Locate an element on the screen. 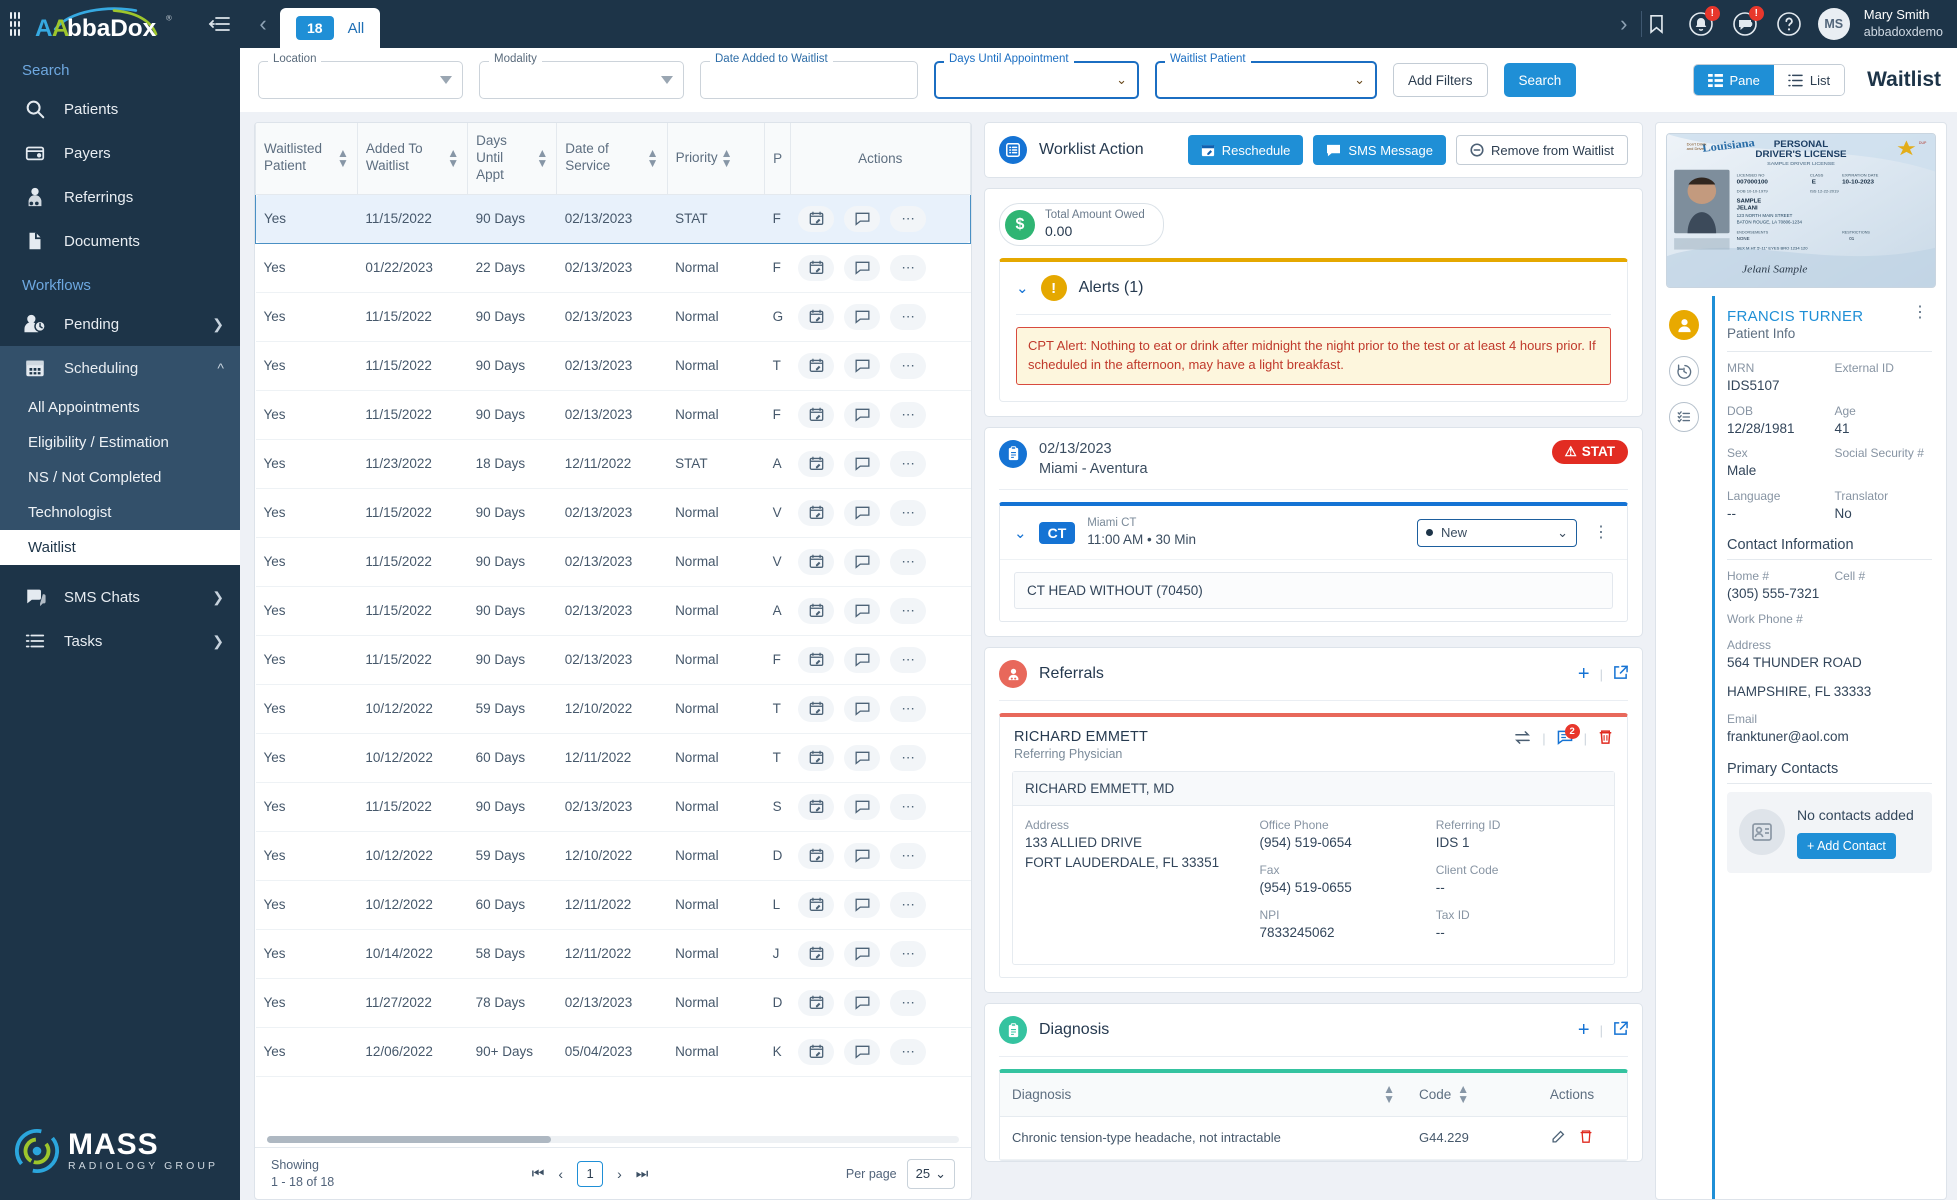 The width and height of the screenshot is (1957, 1200). sms-message-button: SMS Message is located at coordinates (1379, 150).